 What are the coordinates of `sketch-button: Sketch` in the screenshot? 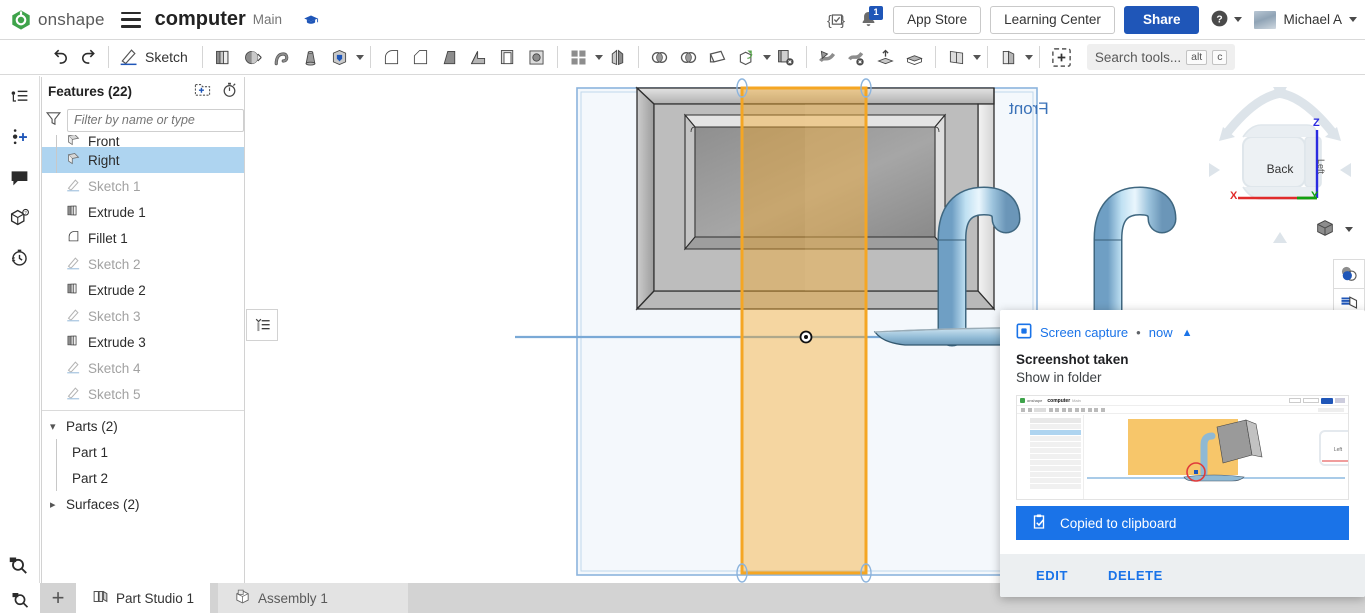 It's located at (155, 57).